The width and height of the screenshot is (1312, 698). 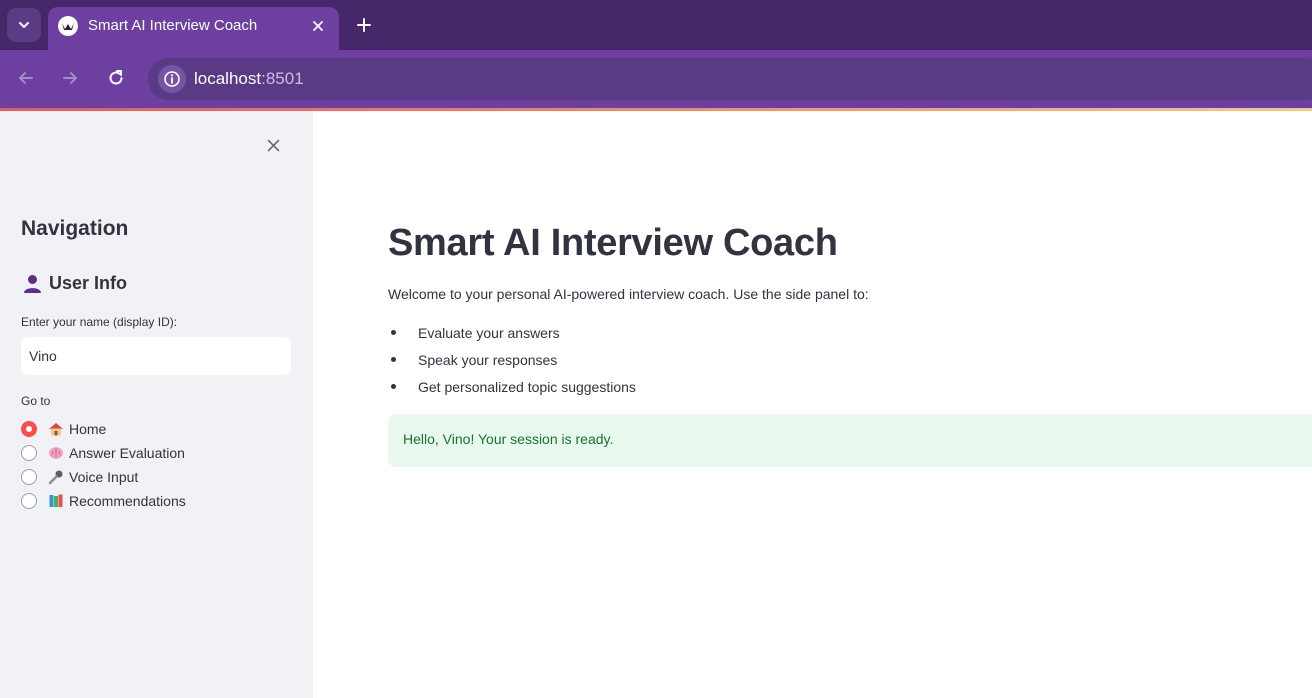 I want to click on list-item: Speak your responses, so click(x=512, y=359).